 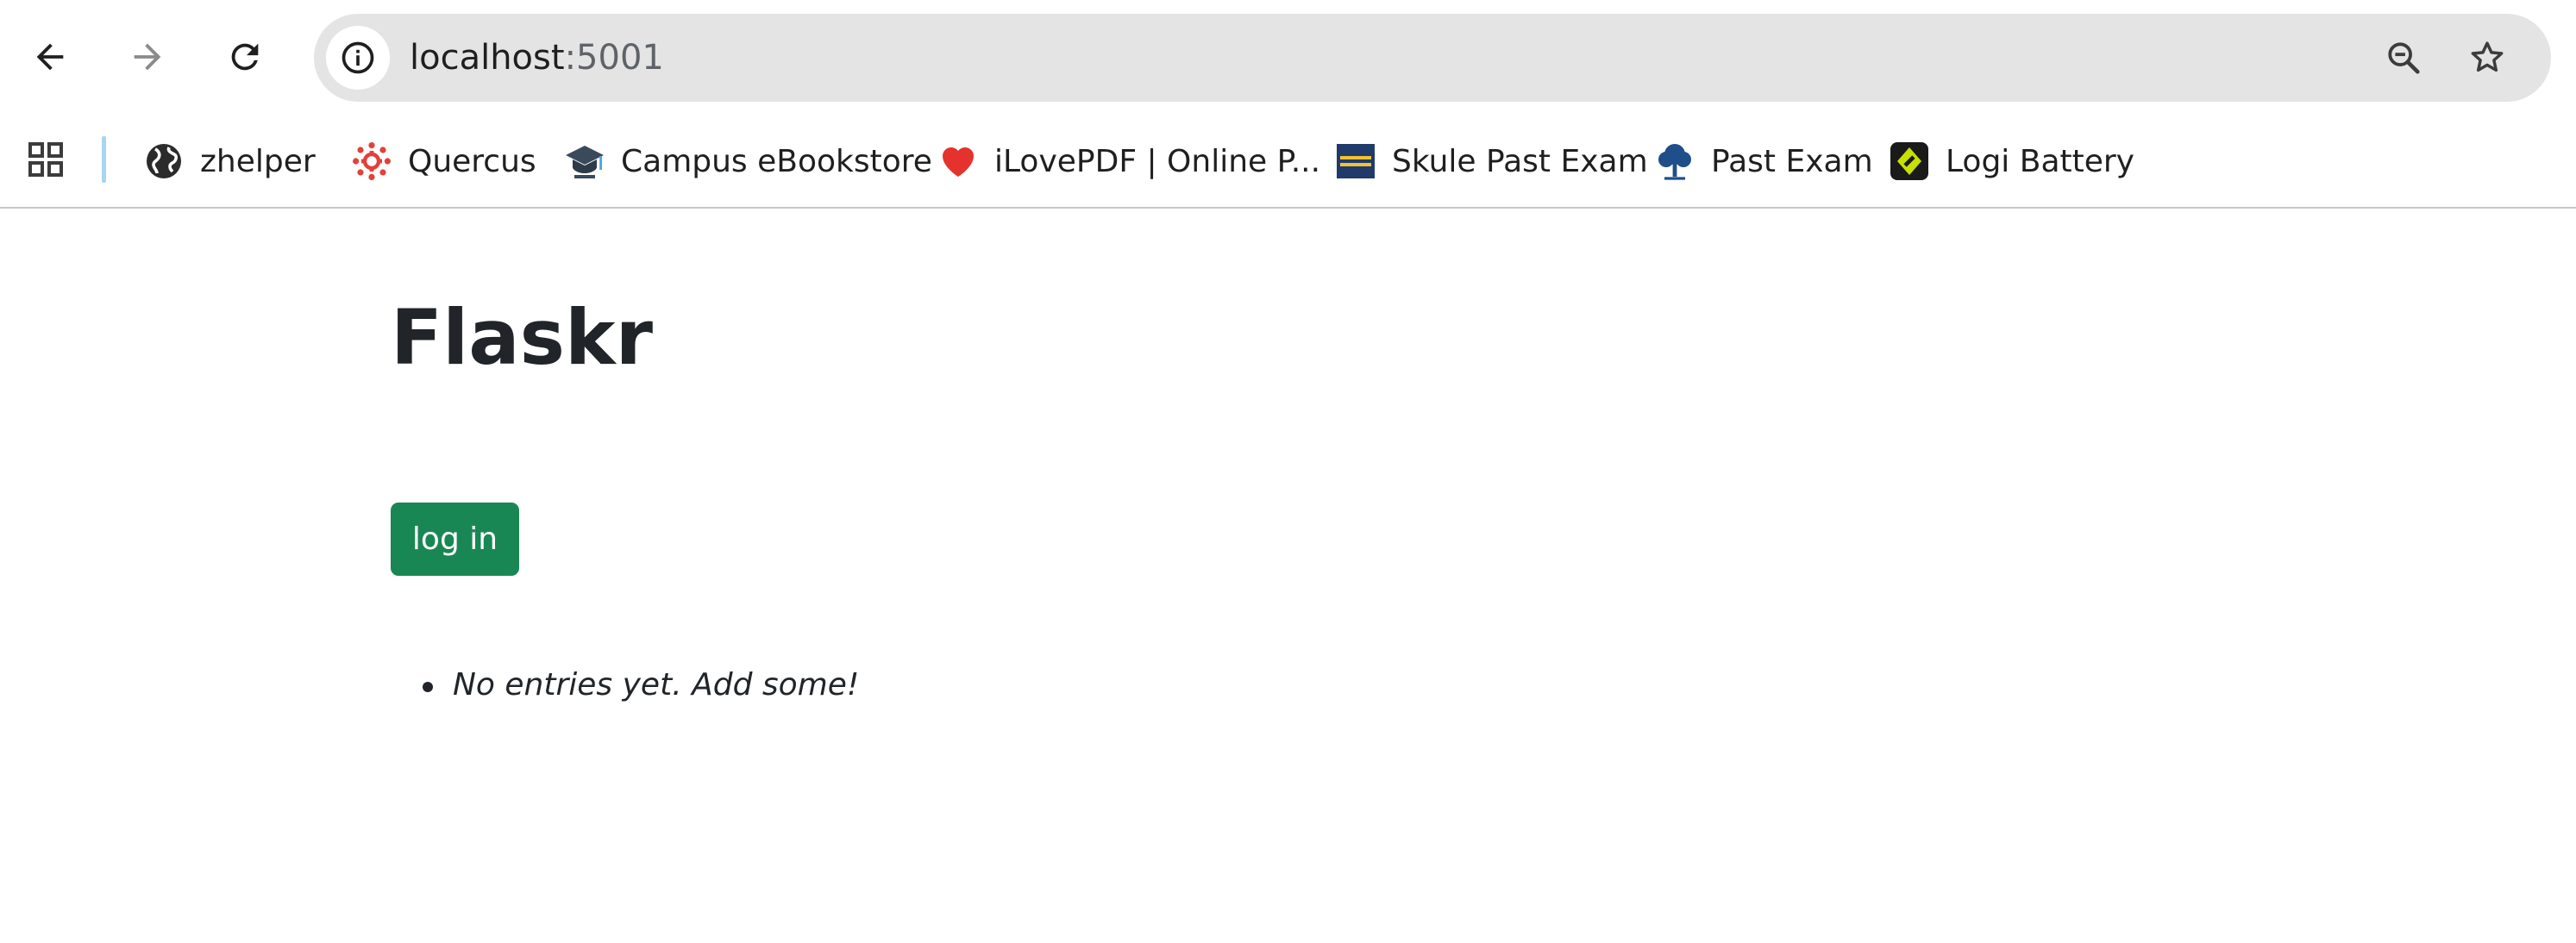 I want to click on bookmark-label: Campus eBookstore, so click(x=776, y=161).